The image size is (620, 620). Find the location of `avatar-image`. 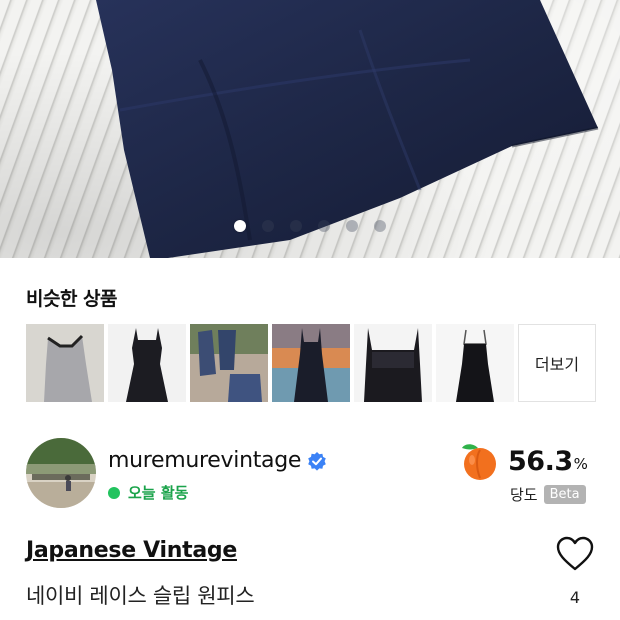

avatar-image is located at coordinates (61, 473).